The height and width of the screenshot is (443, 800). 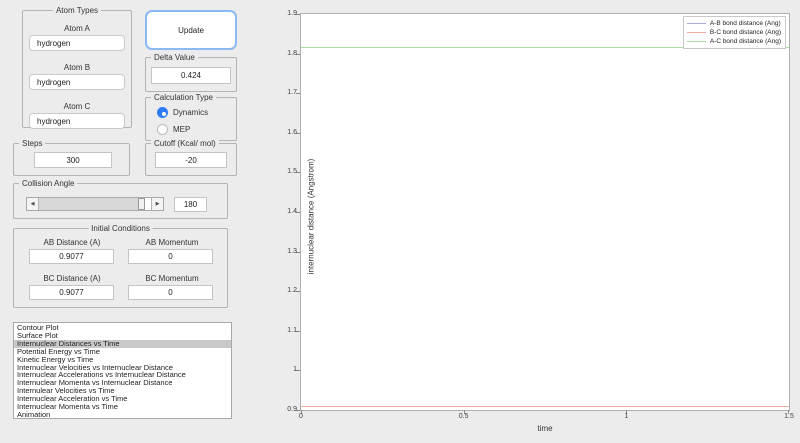 What do you see at coordinates (190, 204) in the screenshot?
I see `collision-angle-field: 180` at bounding box center [190, 204].